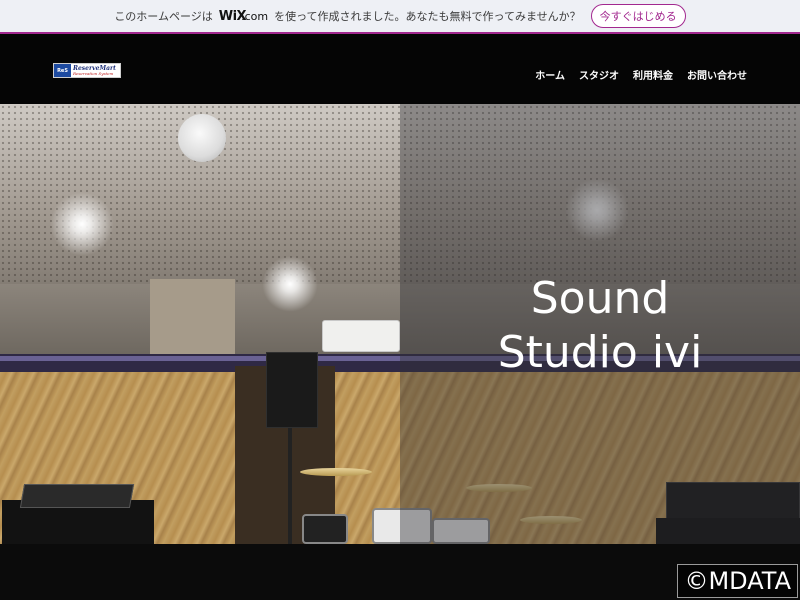 The width and height of the screenshot is (800, 600). I want to click on logo-subtitle: Reservation System, so click(93, 73).